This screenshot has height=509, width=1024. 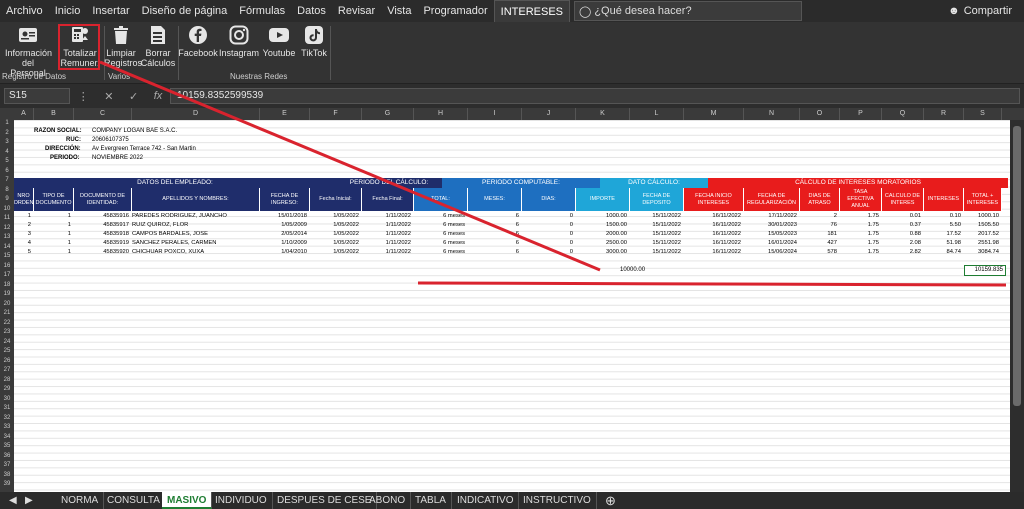 What do you see at coordinates (388, 114) in the screenshot?
I see `column-header-g: G` at bounding box center [388, 114].